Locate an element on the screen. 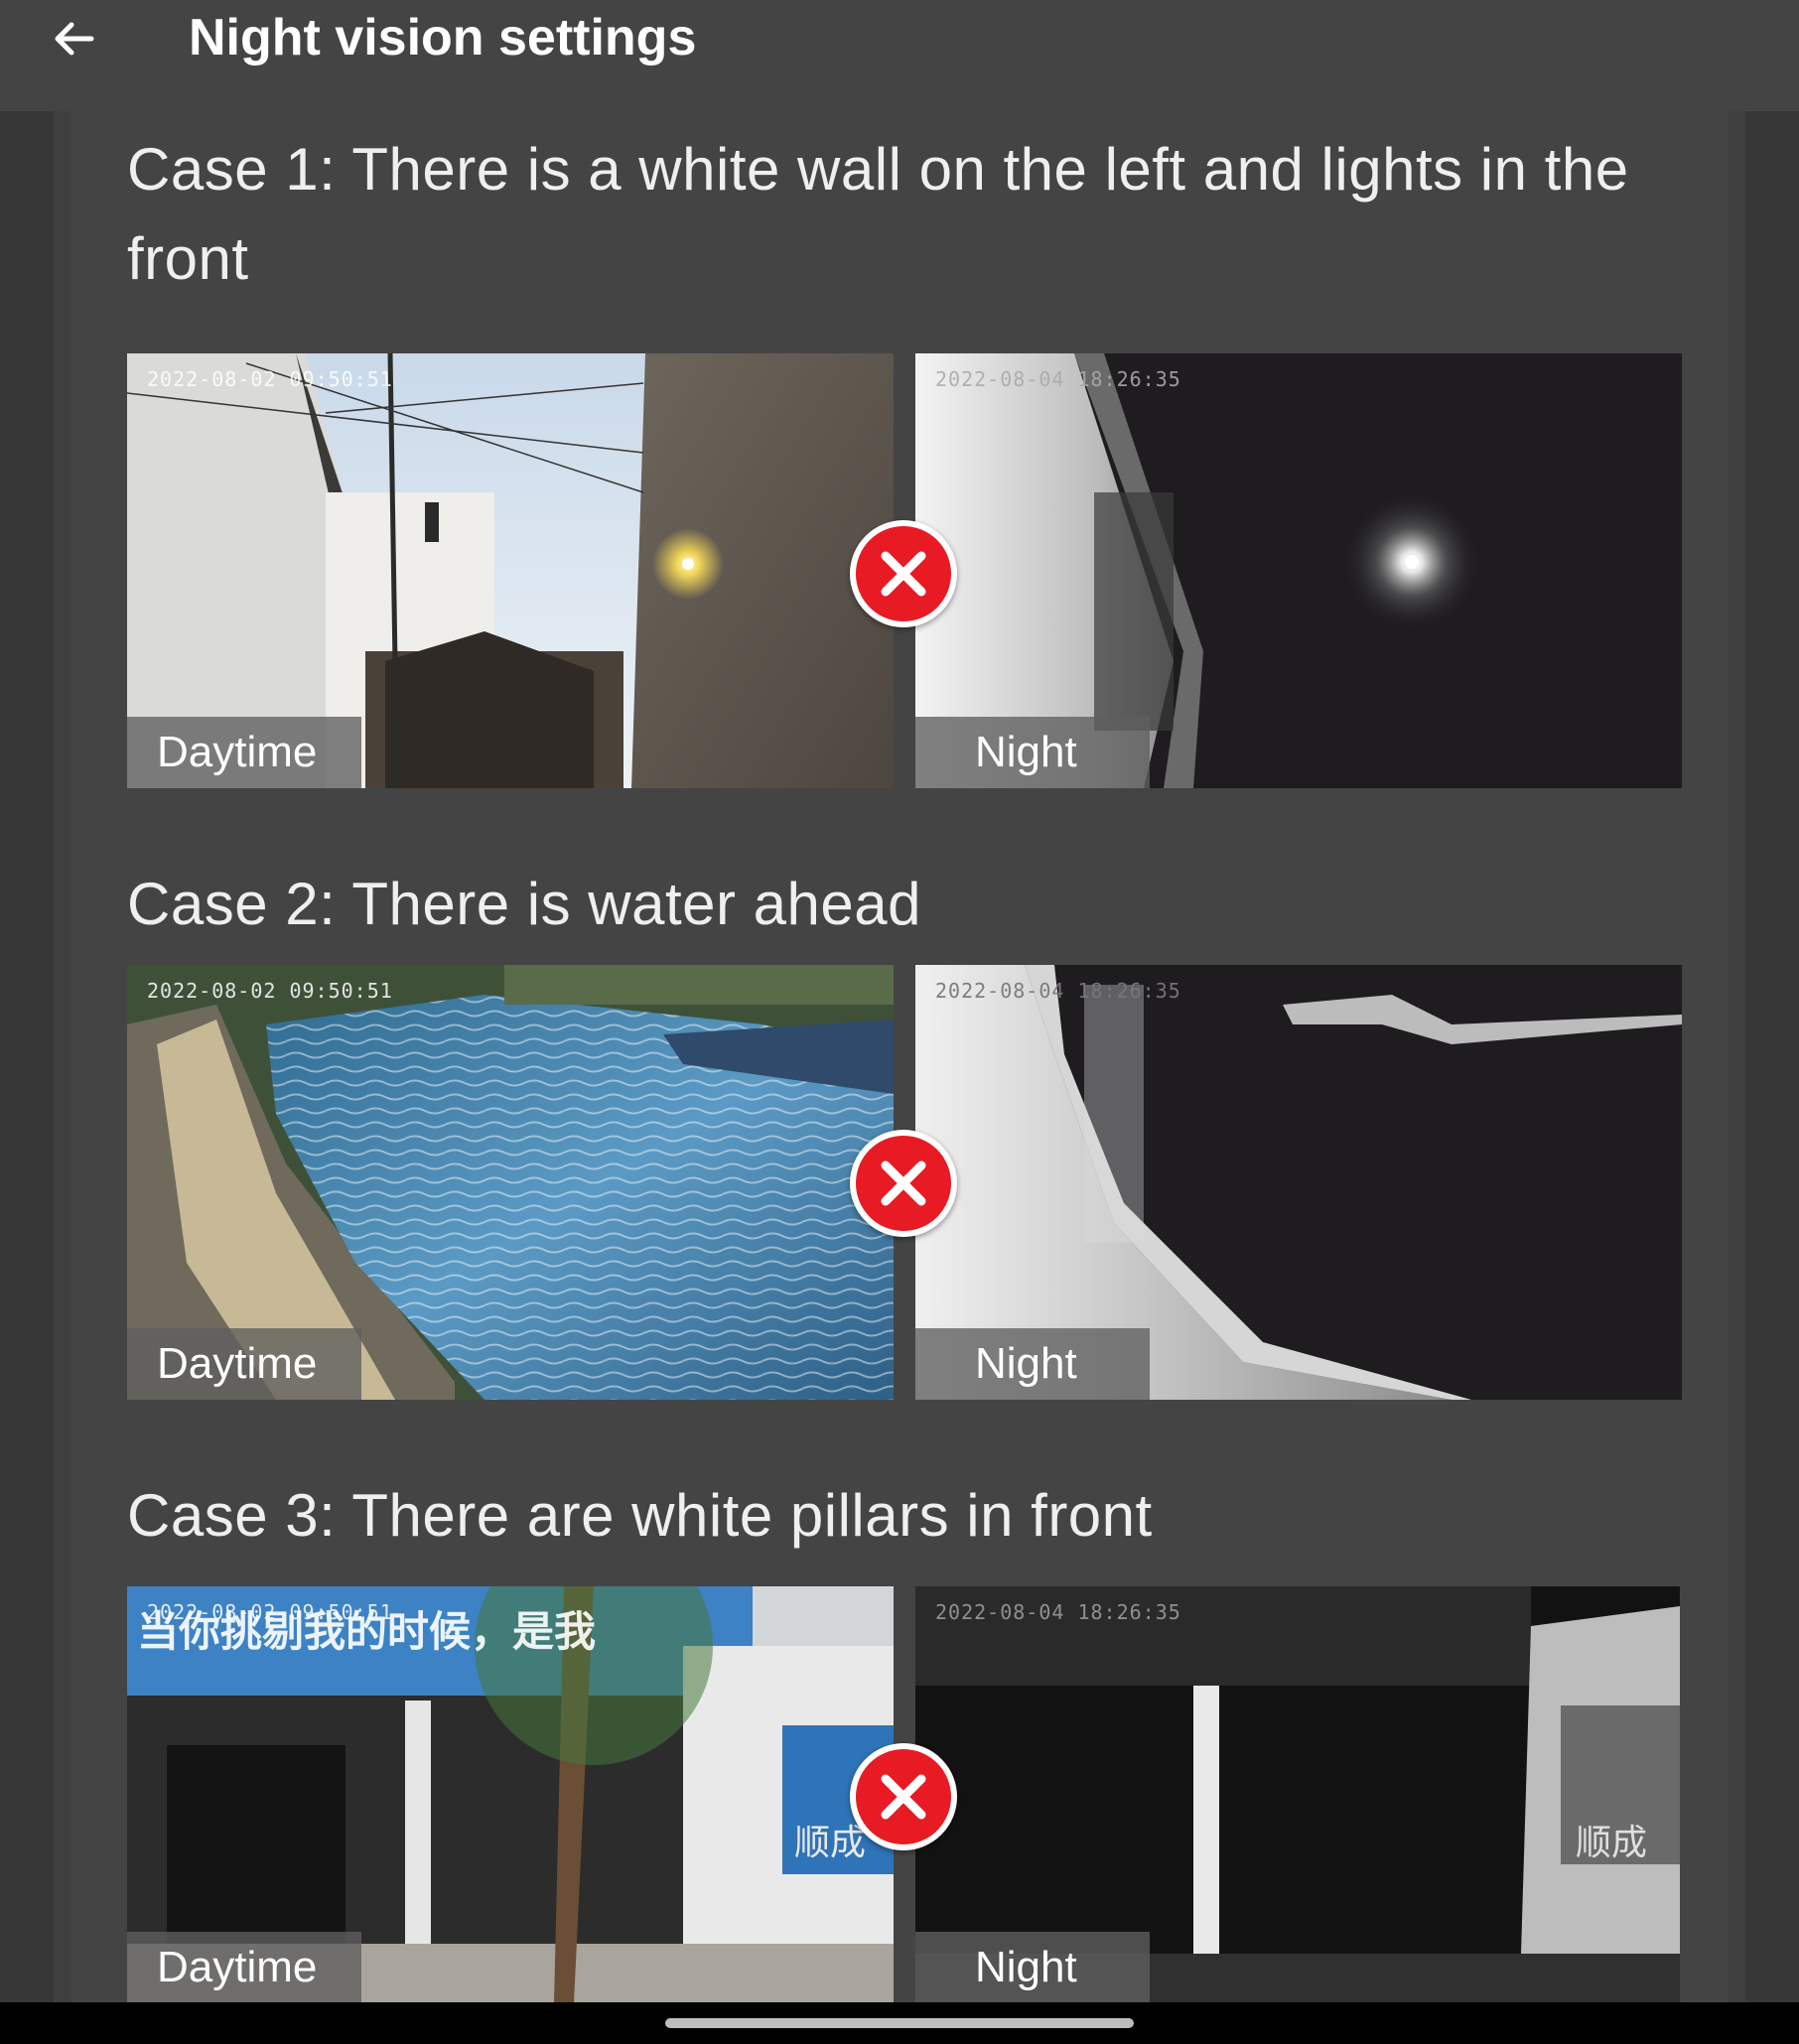 This screenshot has width=1799, height=2044. back-button is located at coordinates (73, 39).